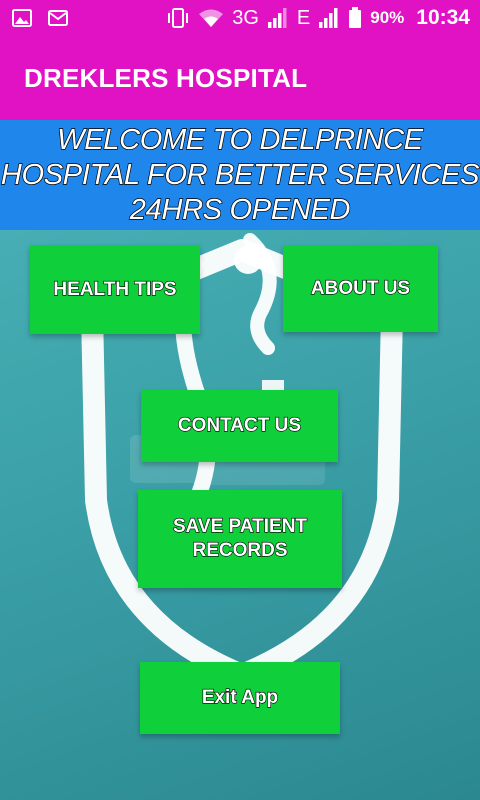 The height and width of the screenshot is (800, 480). Describe the element at coordinates (58, 18) in the screenshot. I see `mail-icon` at that location.